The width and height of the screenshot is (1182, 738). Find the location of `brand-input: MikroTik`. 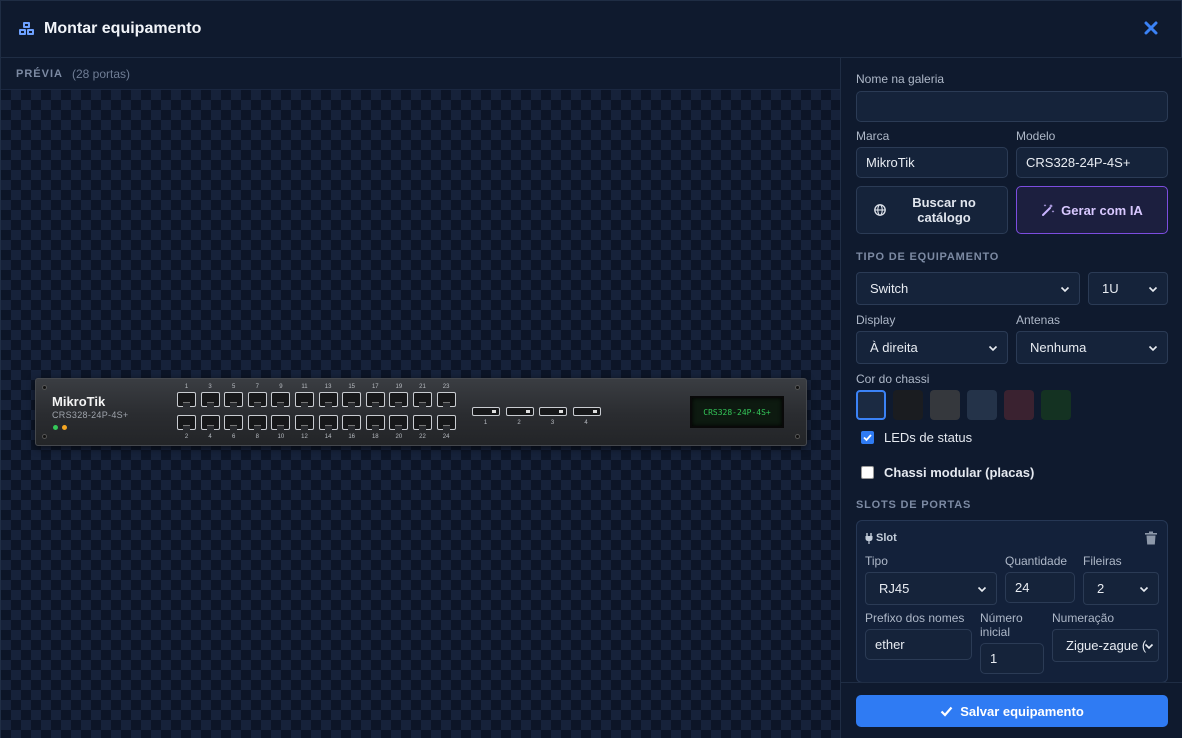

brand-input: MikroTik is located at coordinates (932, 162).